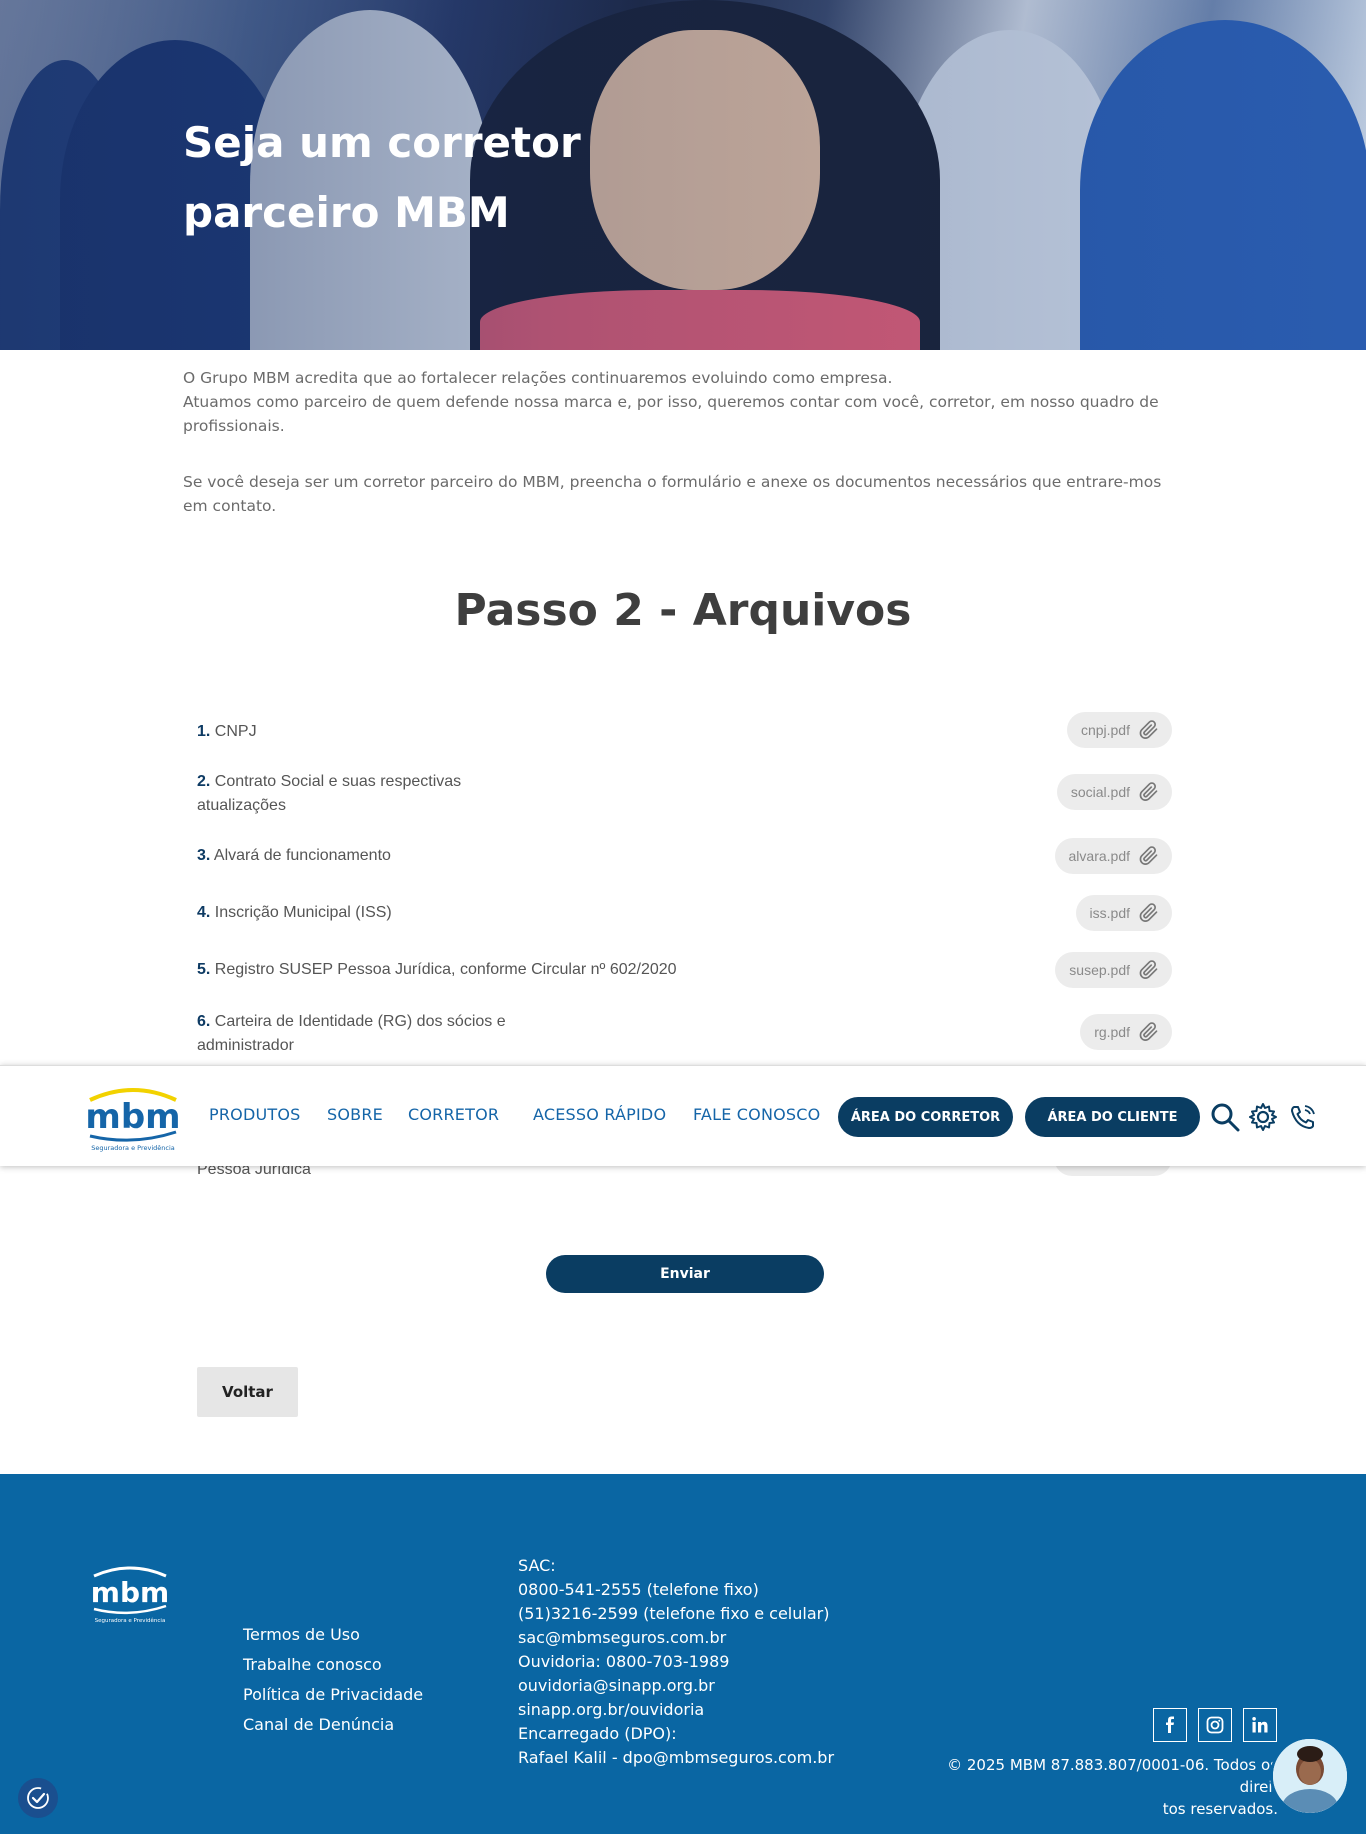 This screenshot has height=1834, width=1366. I want to click on nav-item-sobre: SOBRE, so click(355, 1114).